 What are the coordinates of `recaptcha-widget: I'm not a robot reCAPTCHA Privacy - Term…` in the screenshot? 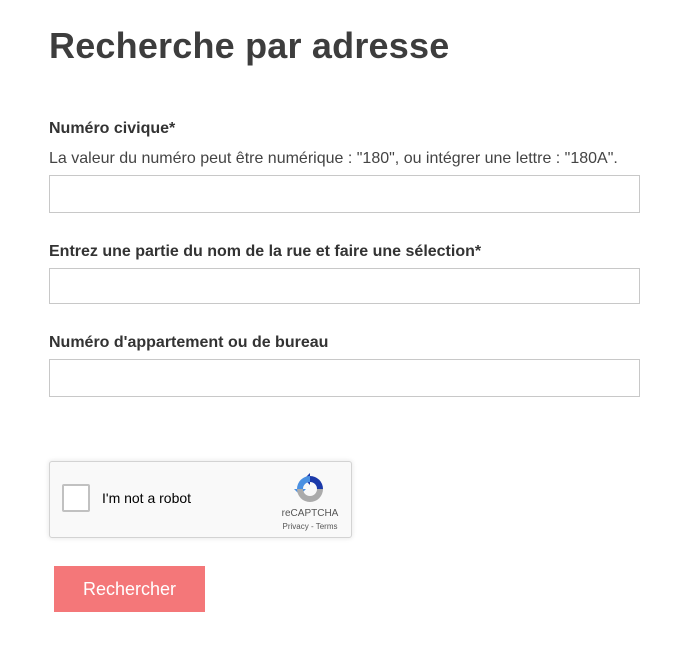 It's located at (200, 499).